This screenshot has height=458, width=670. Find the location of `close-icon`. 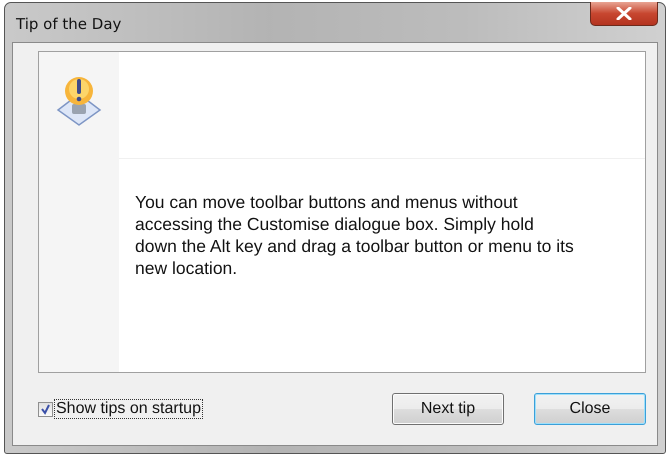

close-icon is located at coordinates (624, 13).